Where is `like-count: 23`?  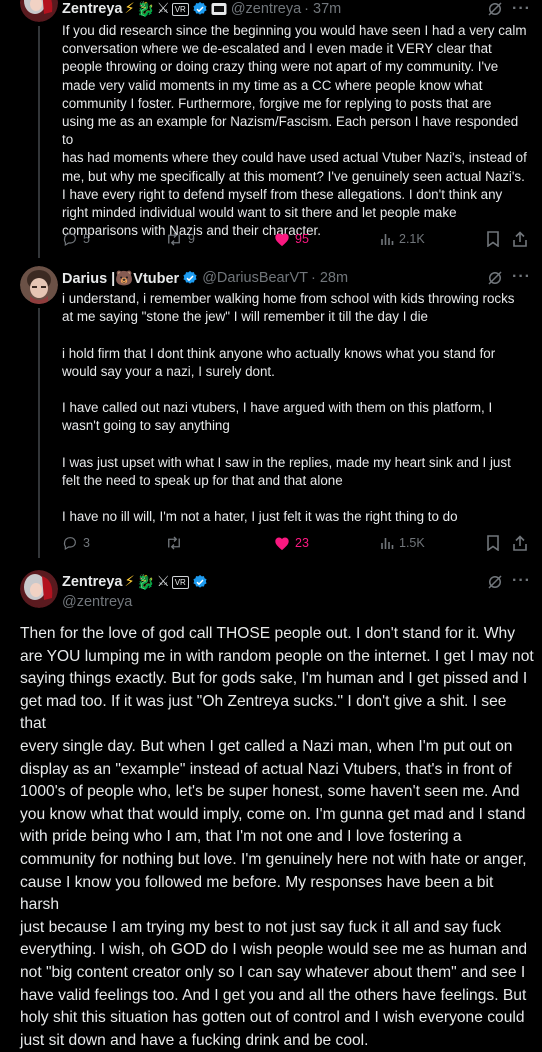 like-count: 23 is located at coordinates (302, 543).